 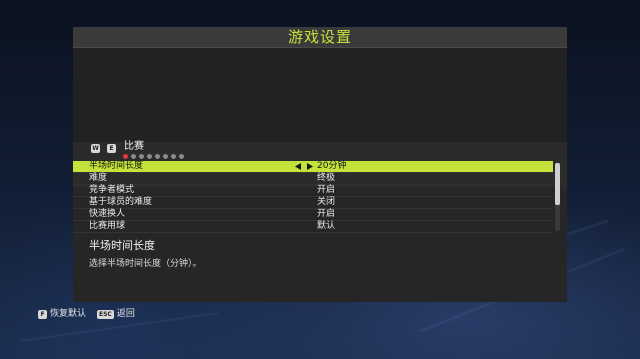 What do you see at coordinates (304, 166) in the screenshot?
I see `left-right-arrow-icon` at bounding box center [304, 166].